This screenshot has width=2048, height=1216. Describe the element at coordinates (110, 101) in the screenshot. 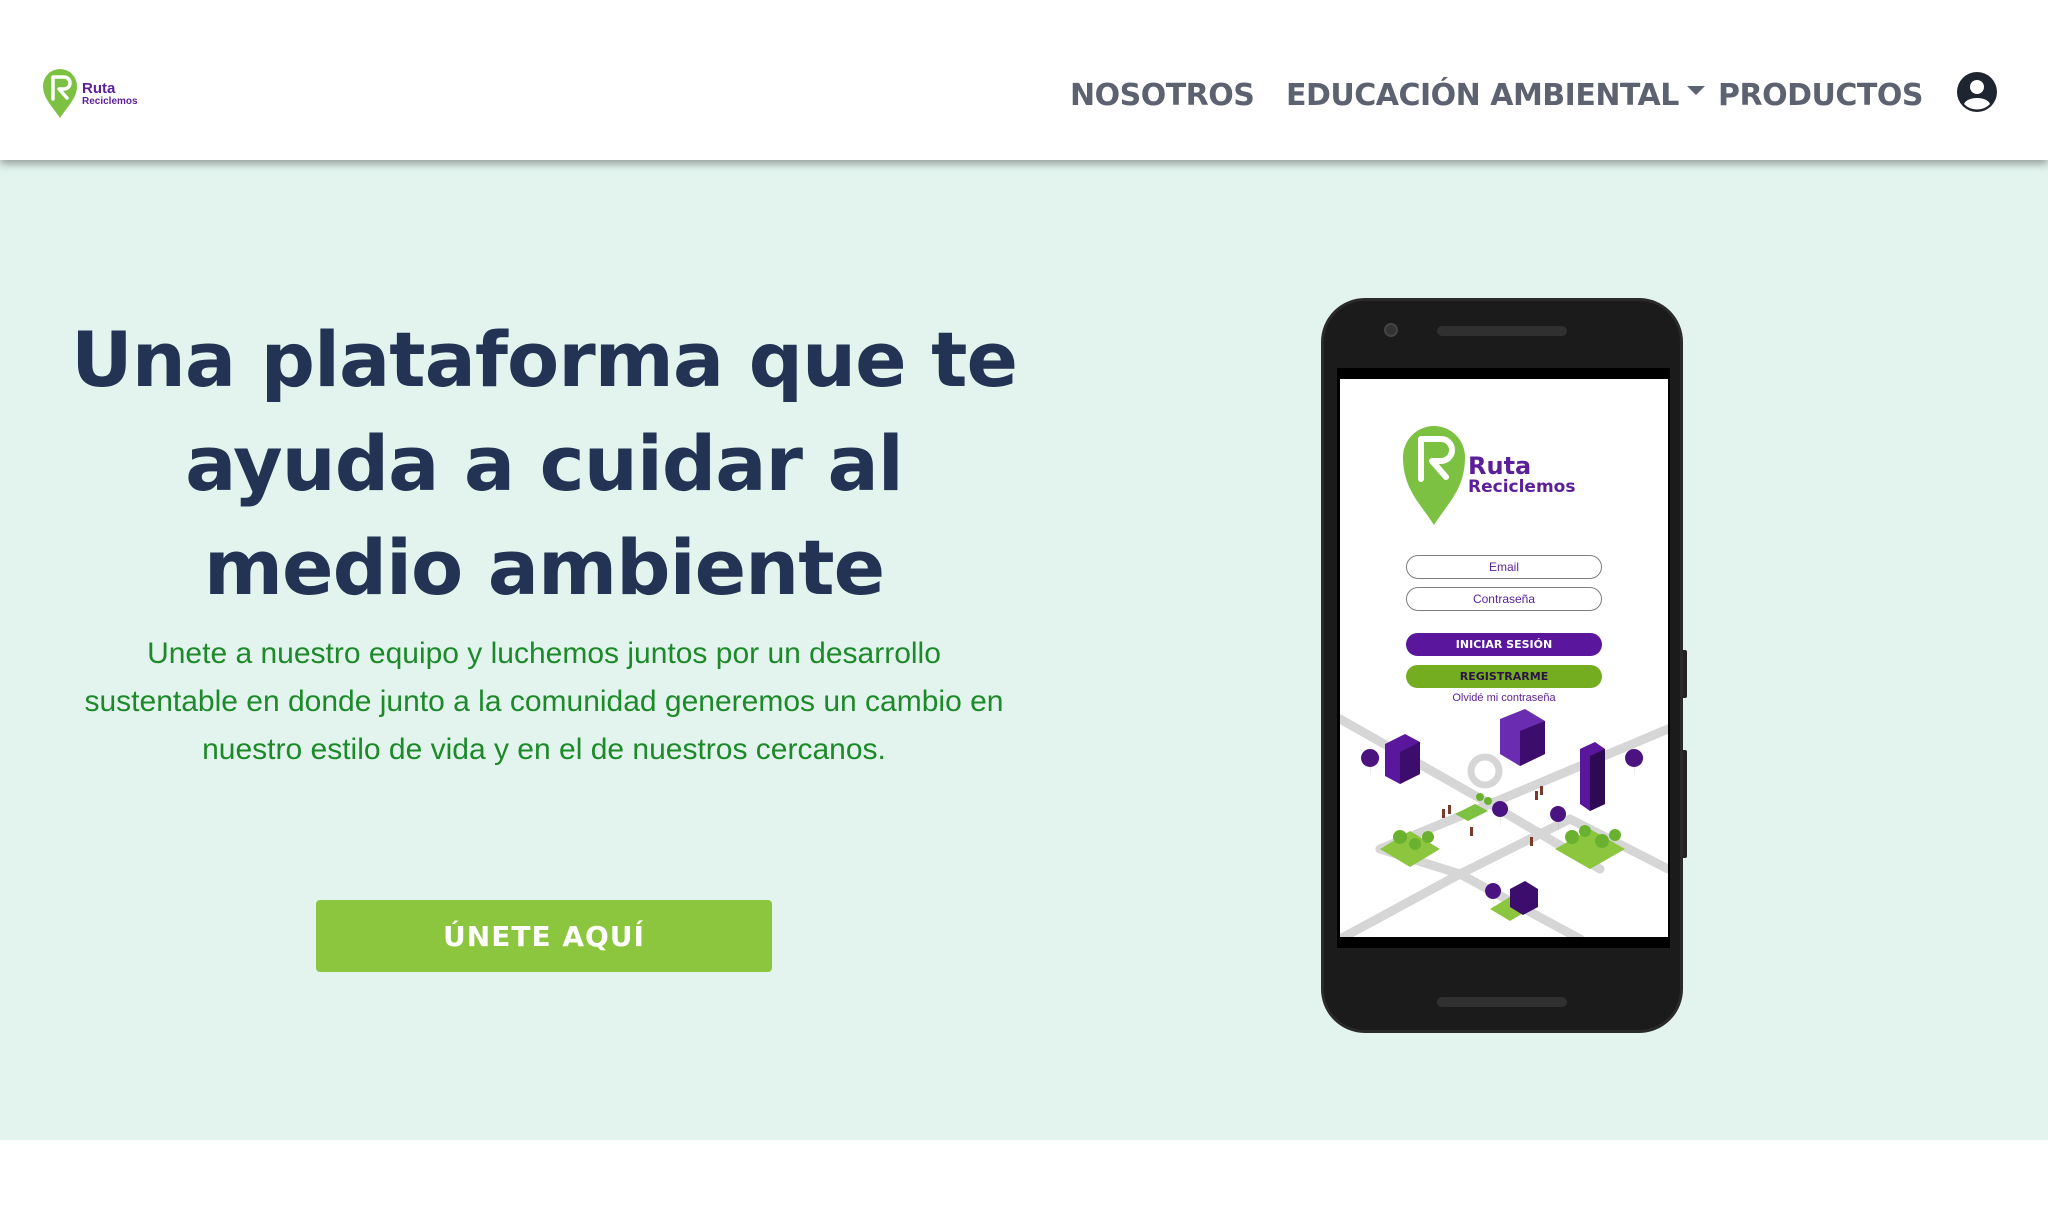

I see `brand-name-line2: Reciclemos` at that location.